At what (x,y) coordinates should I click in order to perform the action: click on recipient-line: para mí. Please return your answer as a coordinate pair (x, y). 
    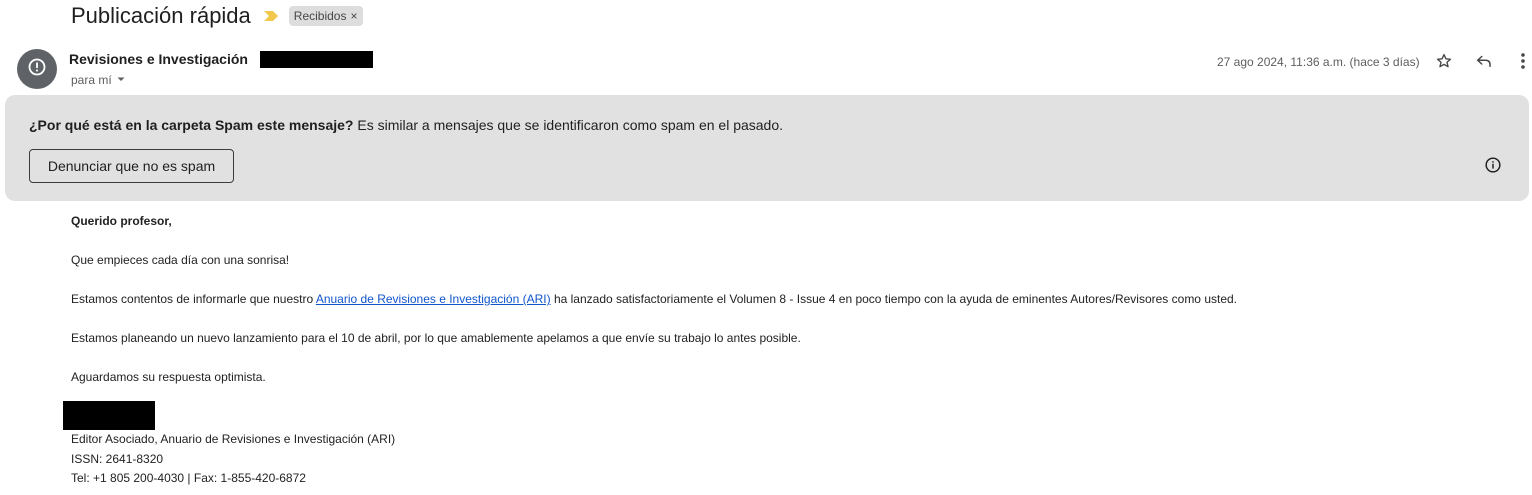
    Looking at the image, I should click on (98, 80).